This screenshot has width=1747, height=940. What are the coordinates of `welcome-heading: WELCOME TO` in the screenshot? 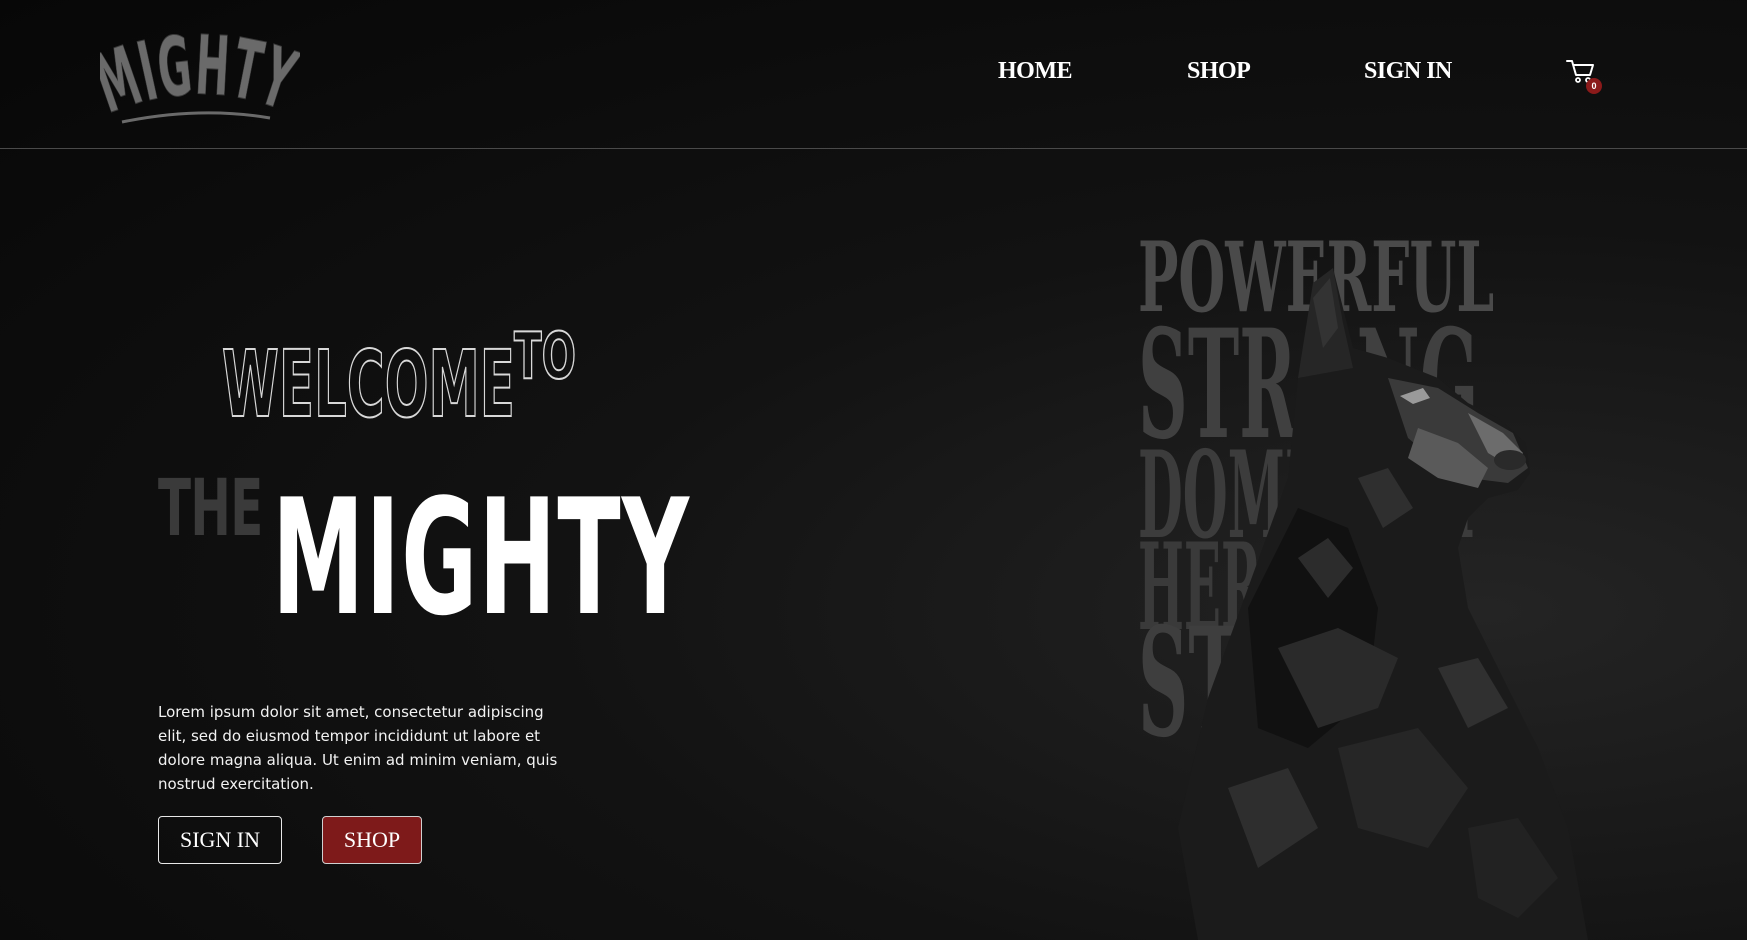 It's located at (399, 373).